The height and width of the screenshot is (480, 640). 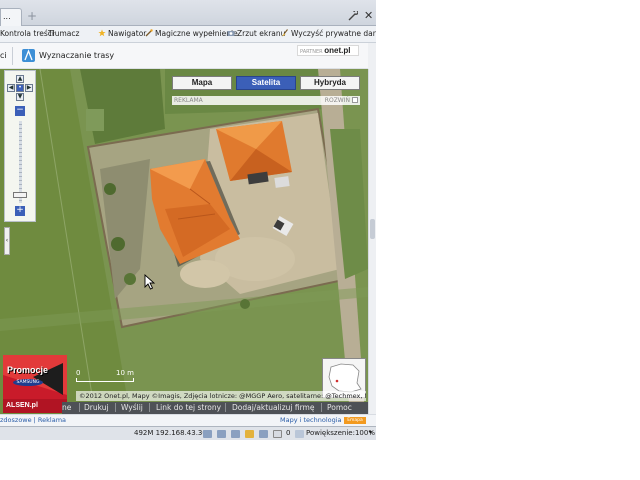 What do you see at coordinates (355, 100) in the screenshot?
I see `checkbox-icon` at bounding box center [355, 100].